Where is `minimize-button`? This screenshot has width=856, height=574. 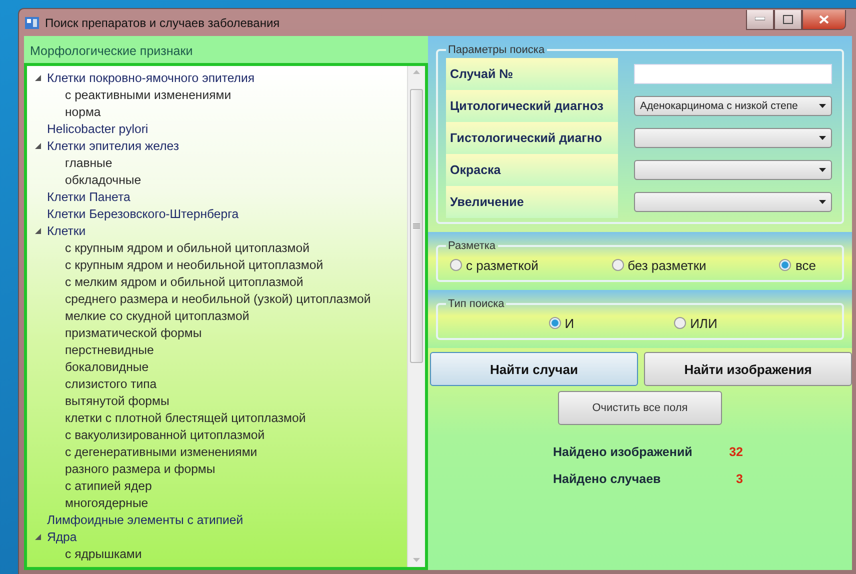
minimize-button is located at coordinates (760, 20).